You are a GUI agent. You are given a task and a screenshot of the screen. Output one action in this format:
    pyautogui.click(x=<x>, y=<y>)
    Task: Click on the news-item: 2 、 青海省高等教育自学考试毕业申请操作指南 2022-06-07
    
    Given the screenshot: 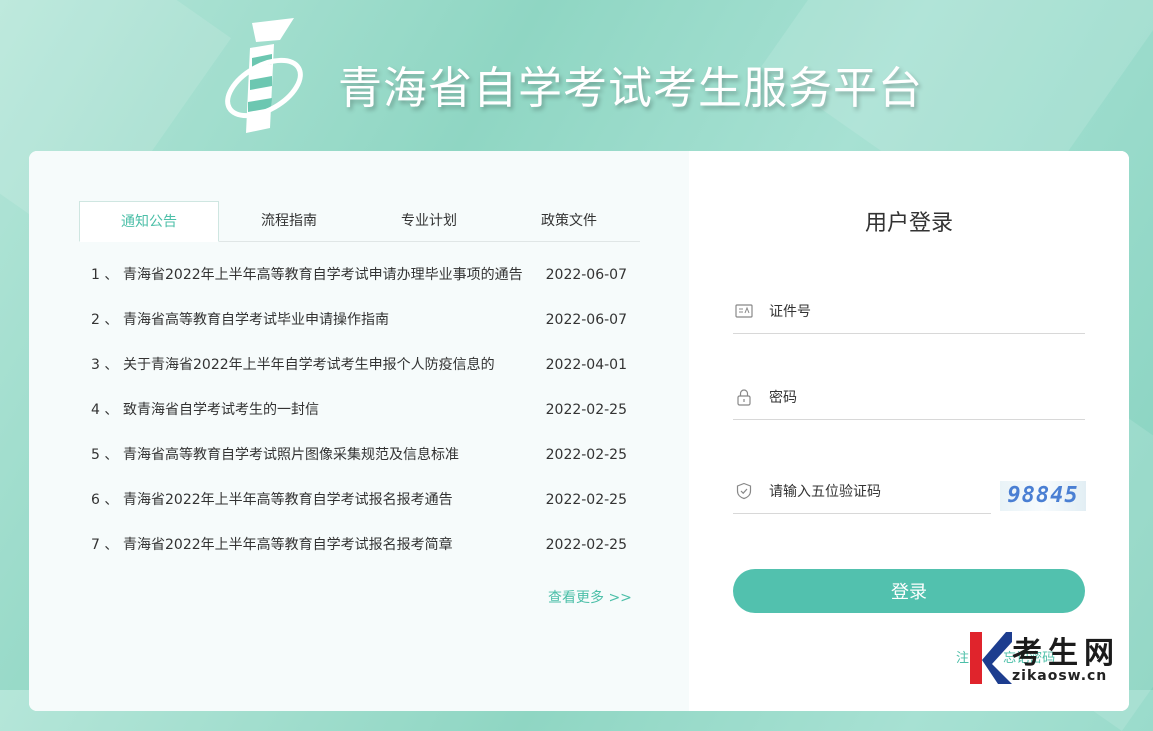 What is the action you would take?
    pyautogui.click(x=361, y=330)
    